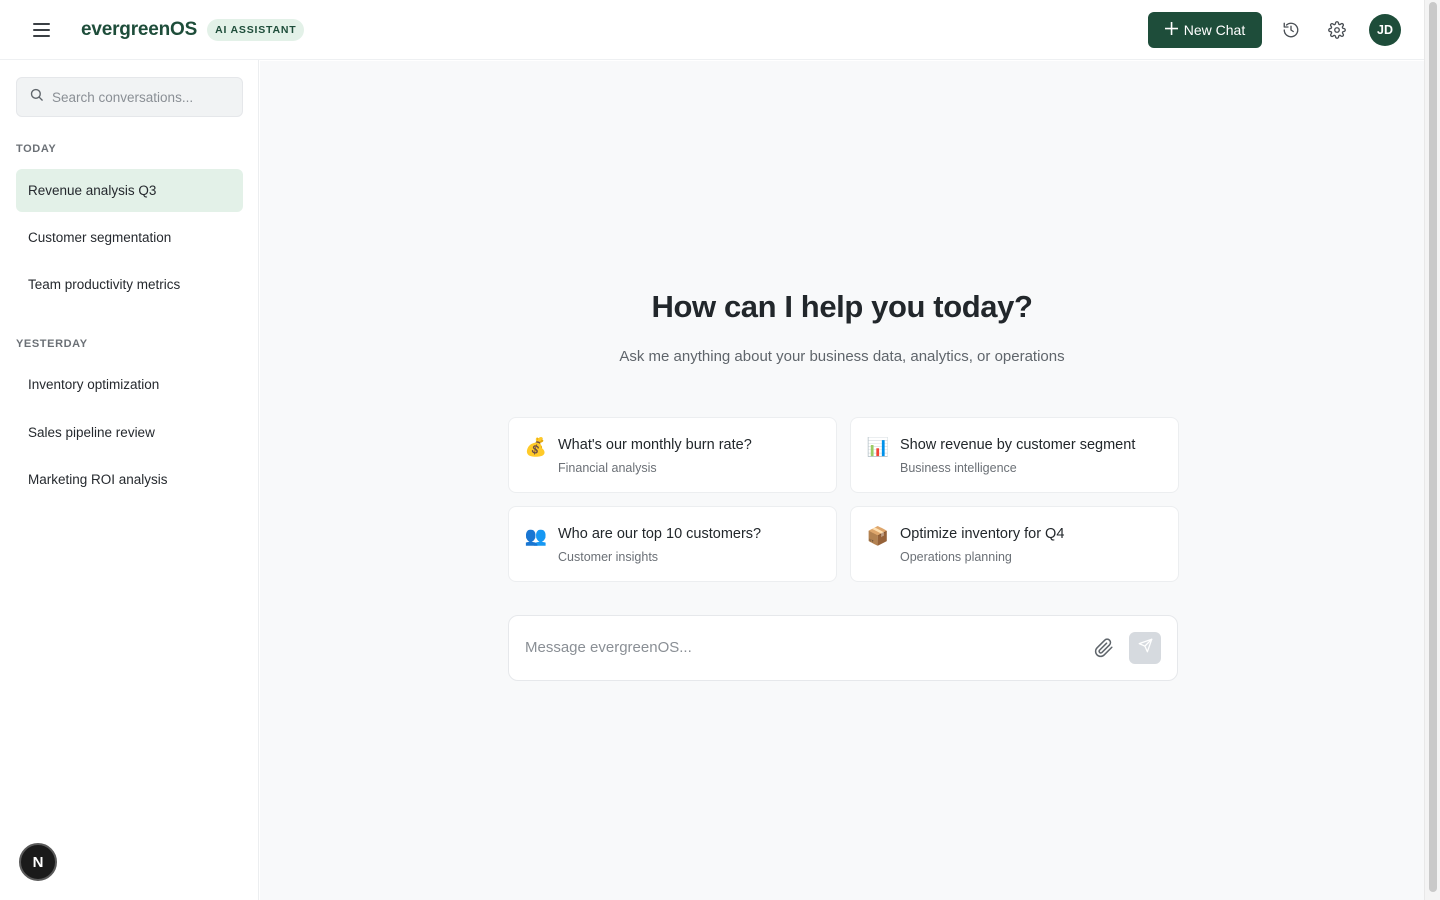 The image size is (1440, 900). Describe the element at coordinates (536, 535) in the screenshot. I see `people-icon: 👥` at that location.